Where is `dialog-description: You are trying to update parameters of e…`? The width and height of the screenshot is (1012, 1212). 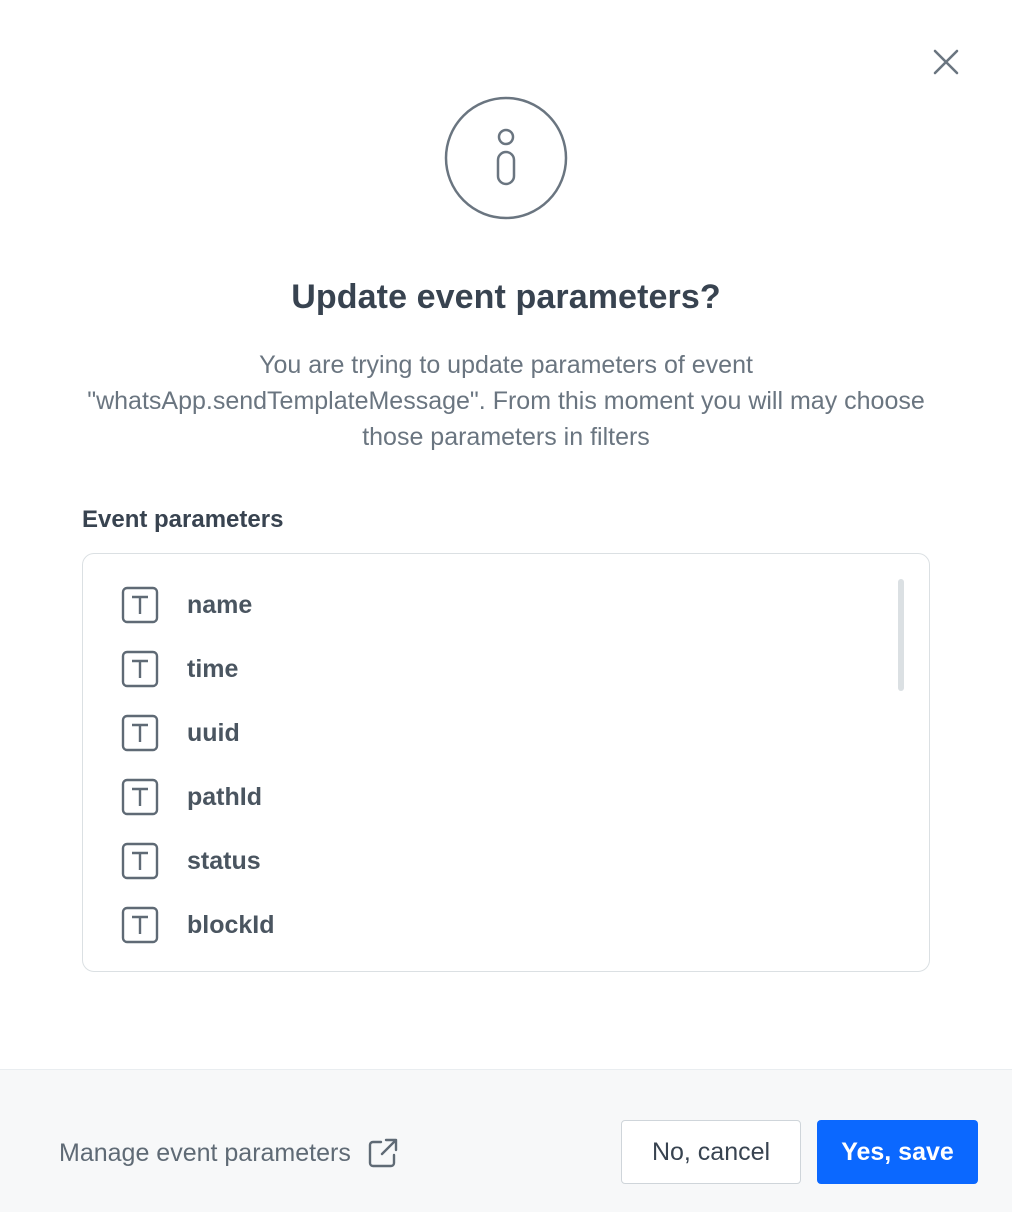 dialog-description: You are trying to update parameters of e… is located at coordinates (506, 401).